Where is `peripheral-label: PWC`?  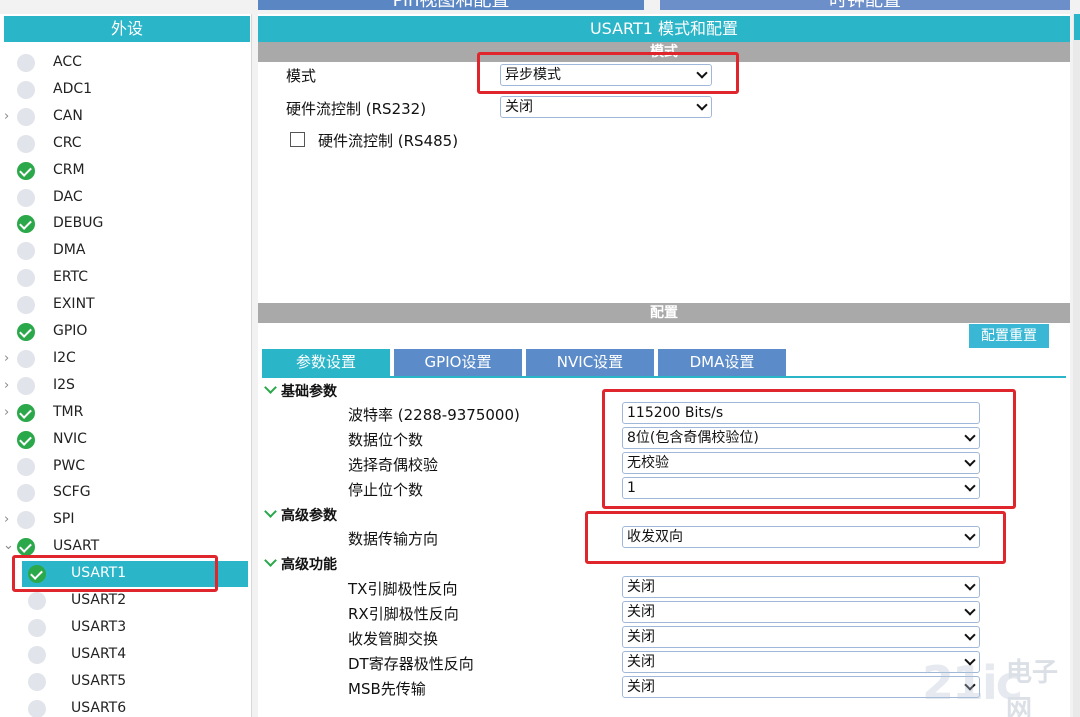
peripheral-label: PWC is located at coordinates (69, 465).